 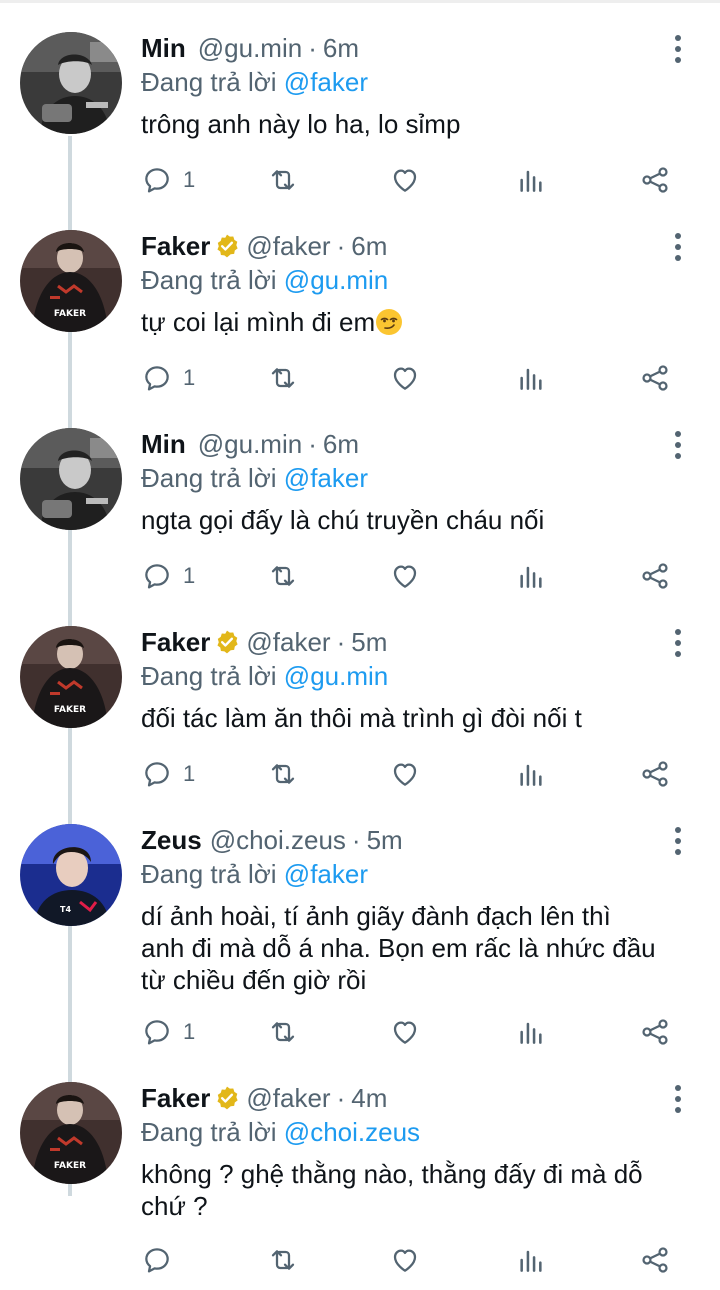 What do you see at coordinates (265, 280) in the screenshot?
I see `replying-to: Đang trả lời @gu.min` at bounding box center [265, 280].